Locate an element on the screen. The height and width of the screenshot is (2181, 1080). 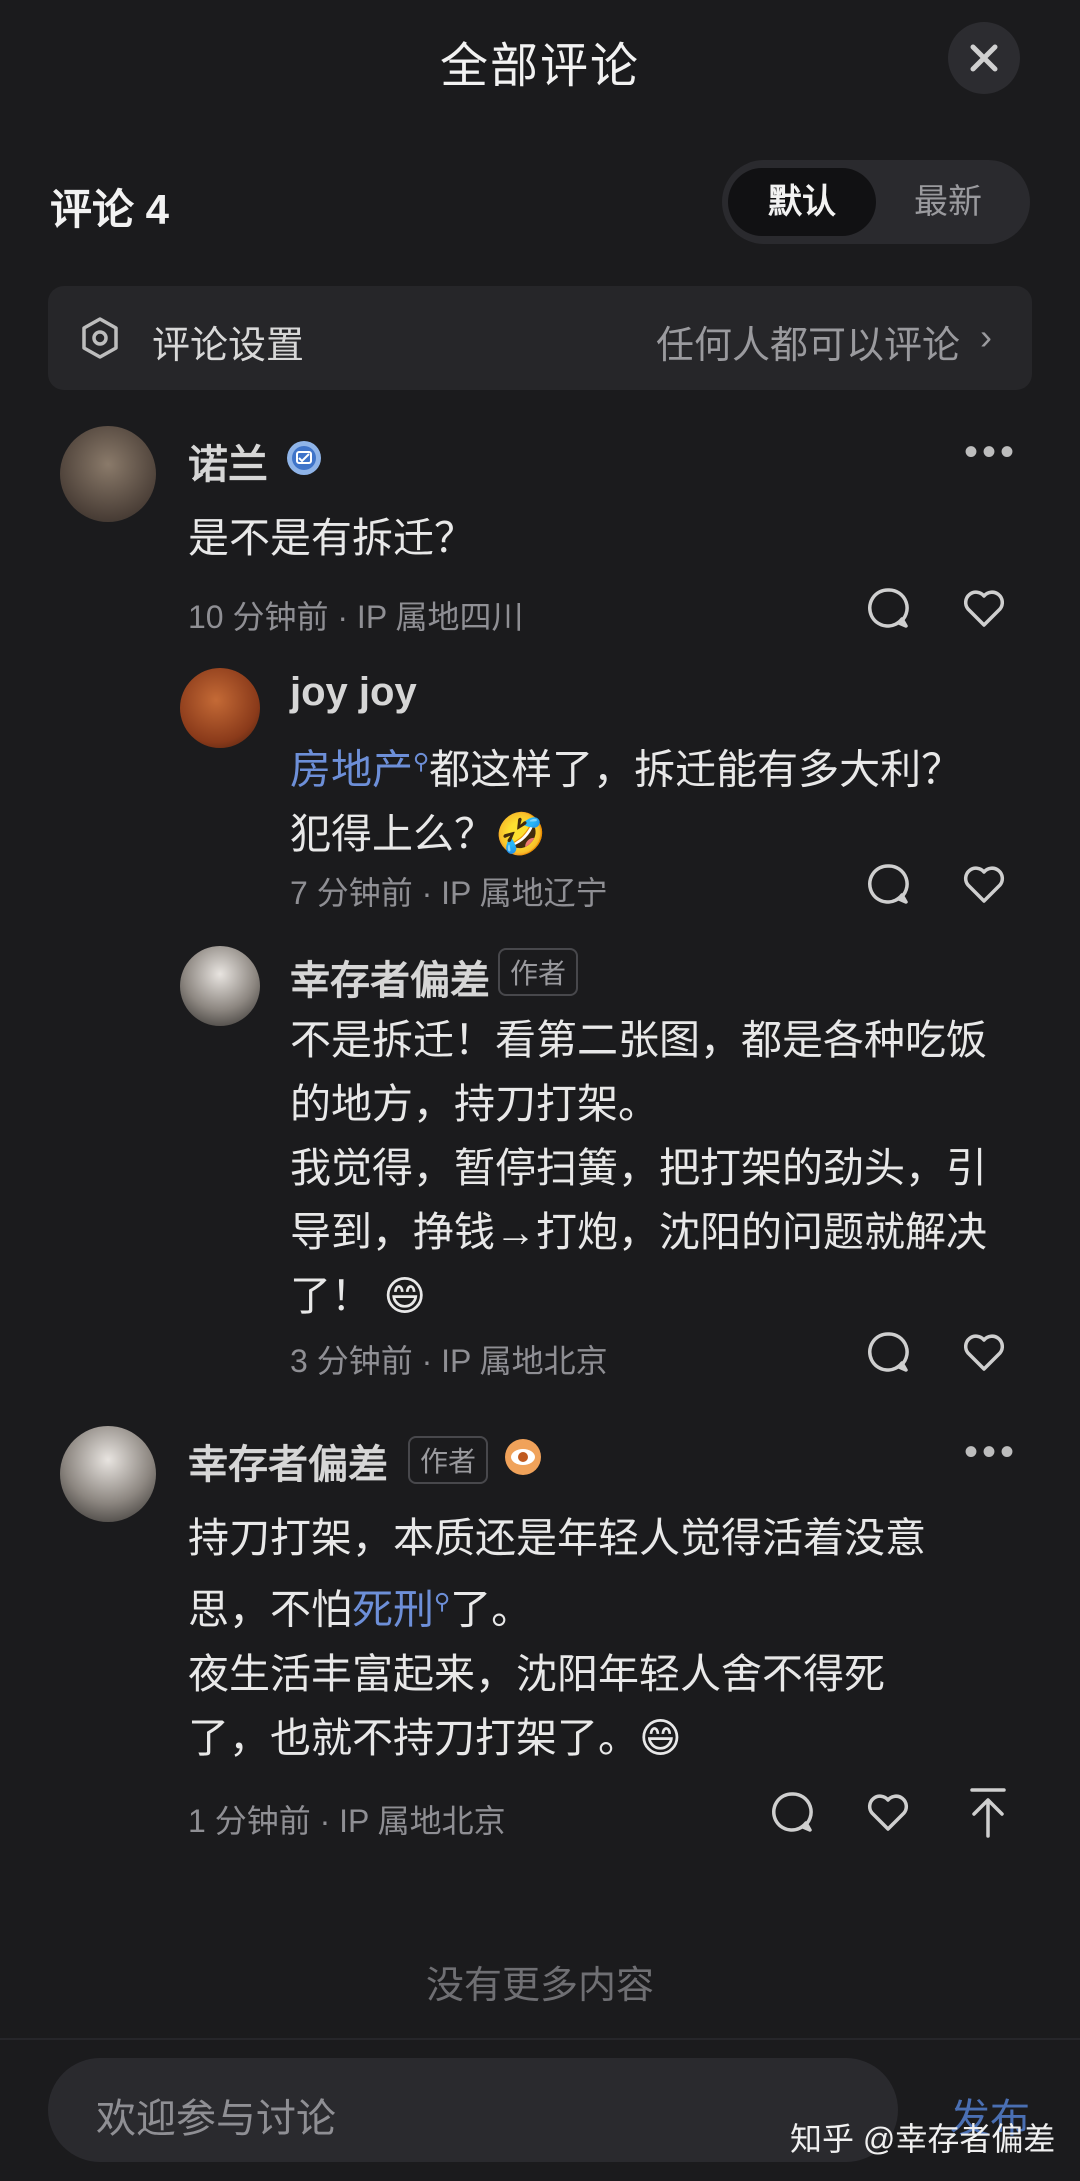
comment-text-line: 持刀打架，本质还是年轻人觉得活着没意 is located at coordinates (557, 1538).